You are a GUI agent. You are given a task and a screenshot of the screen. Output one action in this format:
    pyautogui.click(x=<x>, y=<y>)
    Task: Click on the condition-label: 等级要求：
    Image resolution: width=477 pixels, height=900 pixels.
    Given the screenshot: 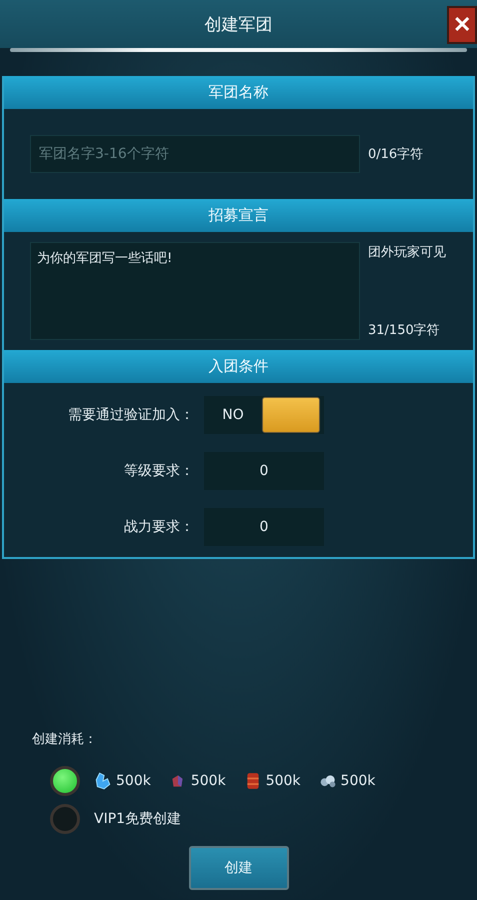 What is the action you would take?
    pyautogui.click(x=159, y=471)
    